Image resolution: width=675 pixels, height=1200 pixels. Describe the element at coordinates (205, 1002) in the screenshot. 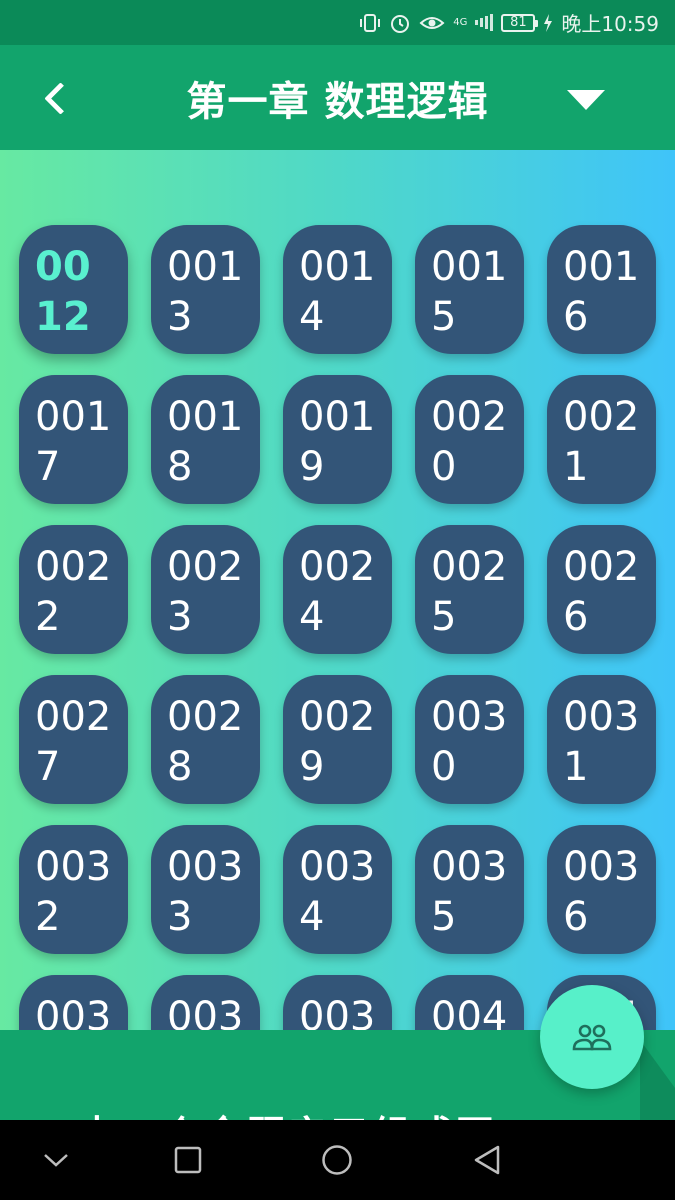

I see `question-tile: 0038` at that location.